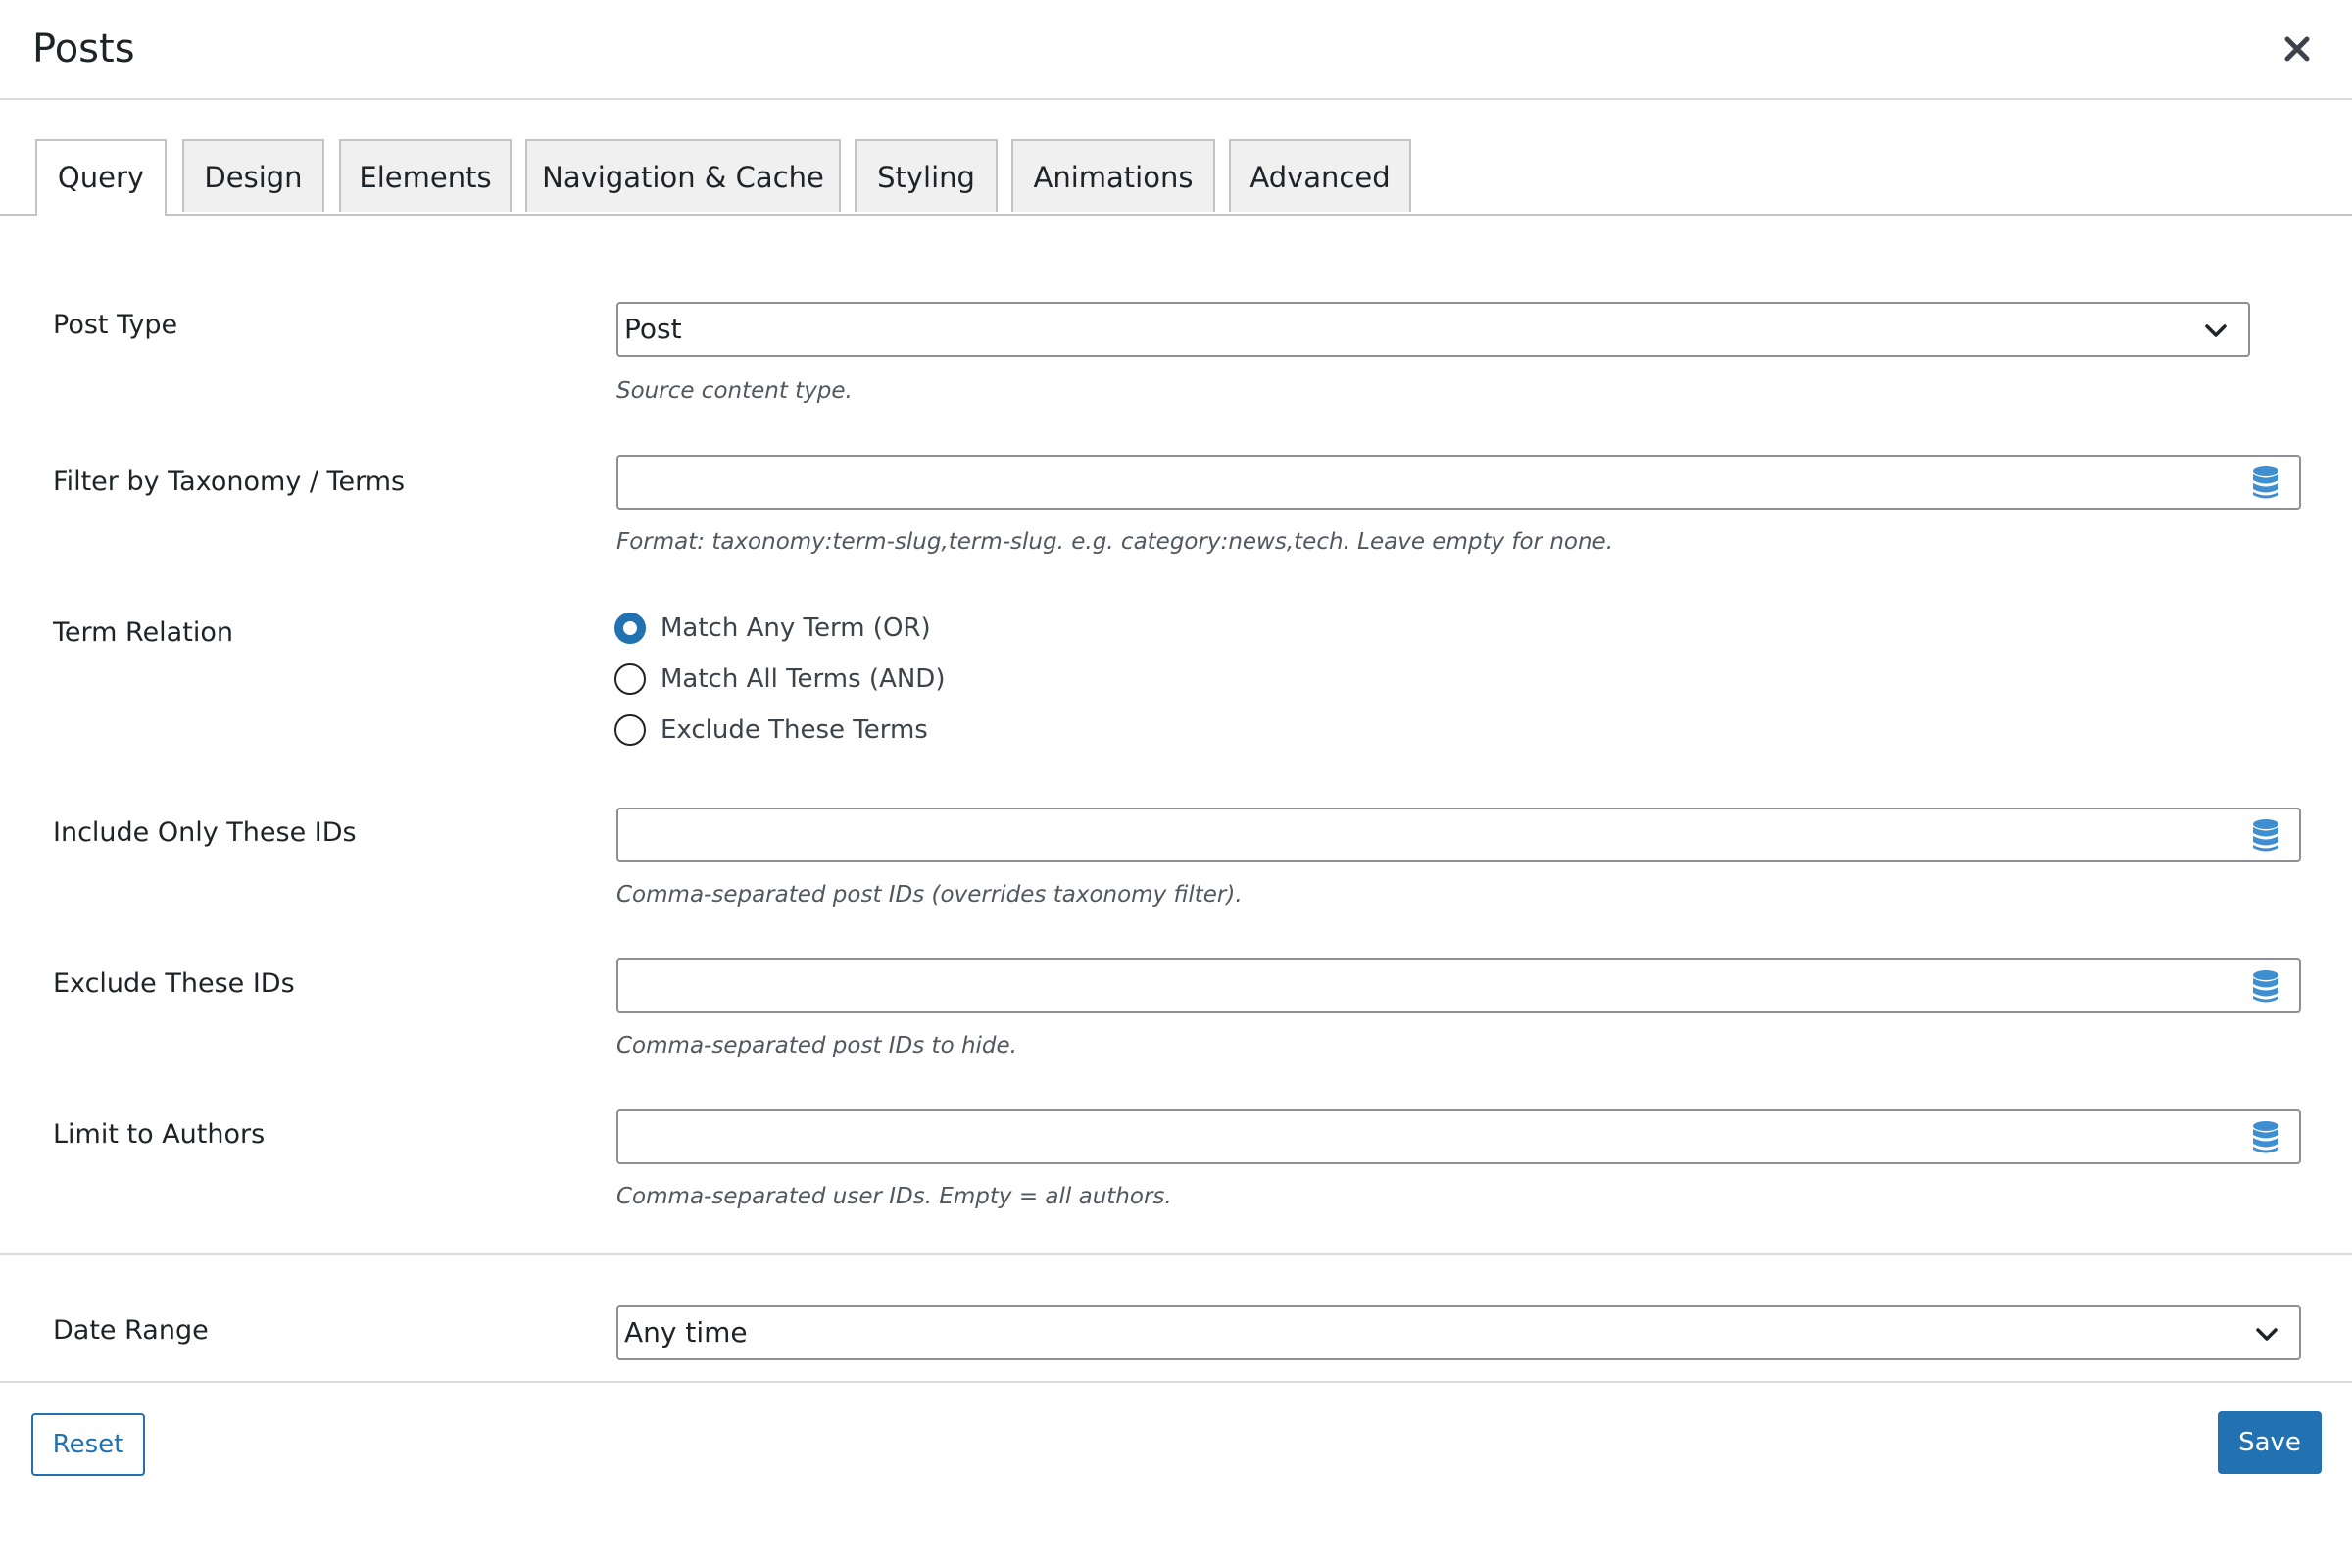  What do you see at coordinates (796, 628) in the screenshot?
I see `radio-match-any-label: Match Any Term (OR)` at bounding box center [796, 628].